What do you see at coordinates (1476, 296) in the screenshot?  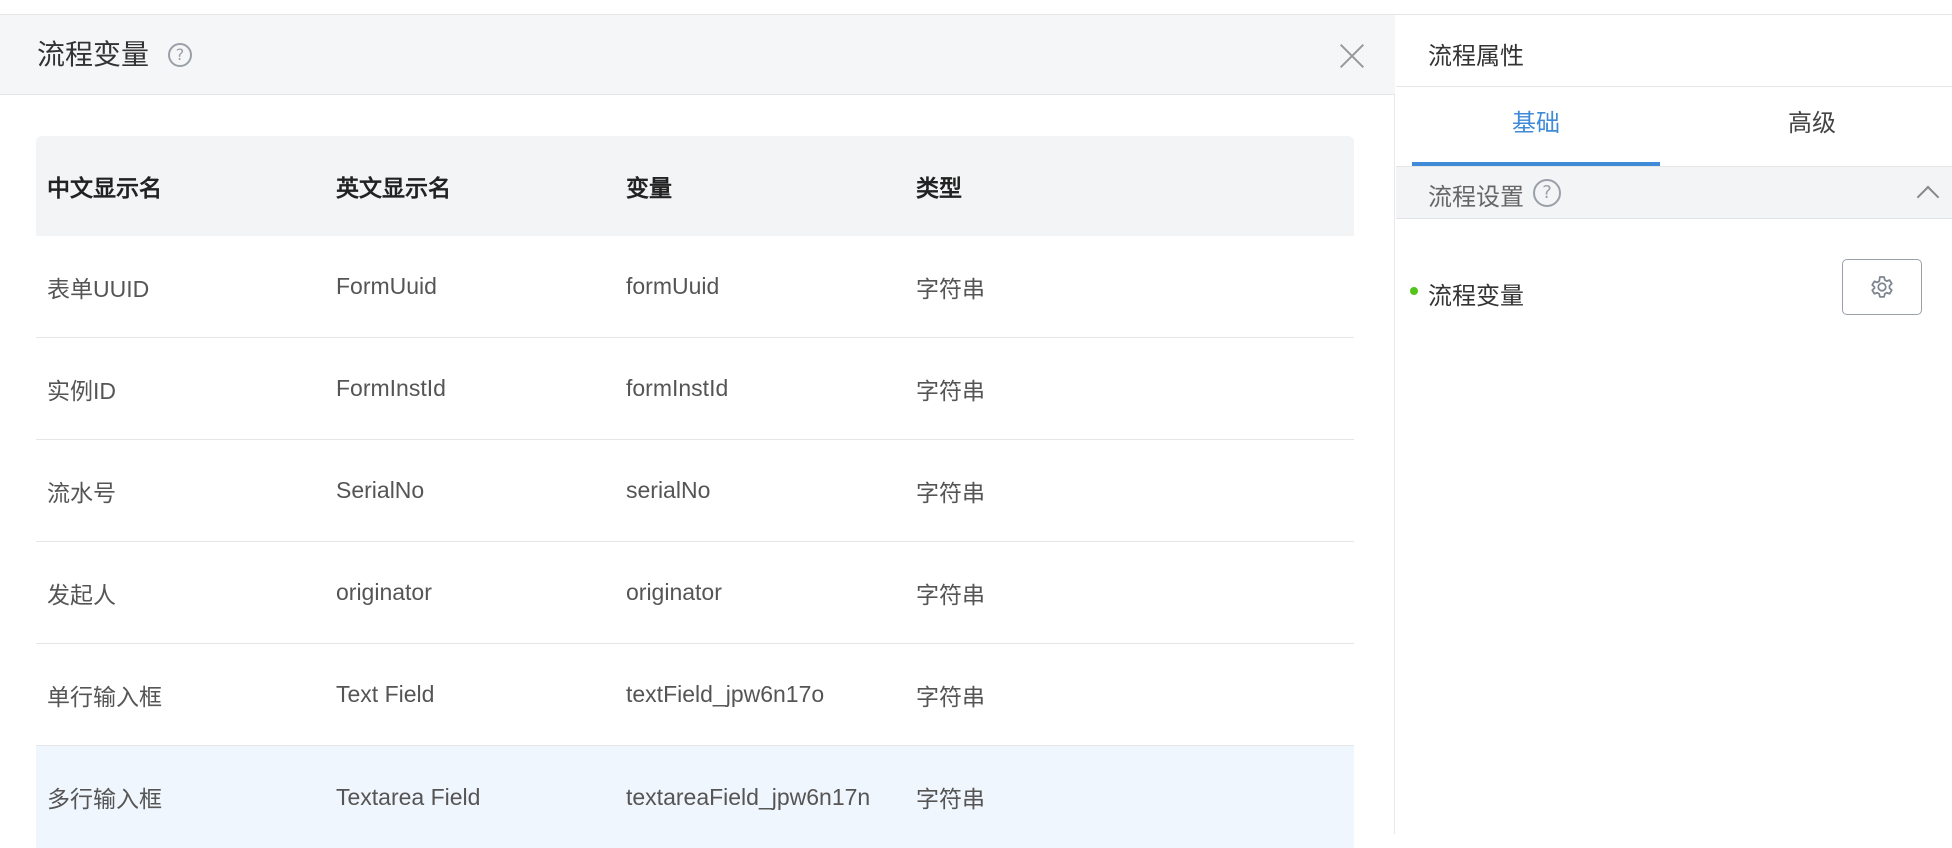 I see `property-label: 流程变量` at bounding box center [1476, 296].